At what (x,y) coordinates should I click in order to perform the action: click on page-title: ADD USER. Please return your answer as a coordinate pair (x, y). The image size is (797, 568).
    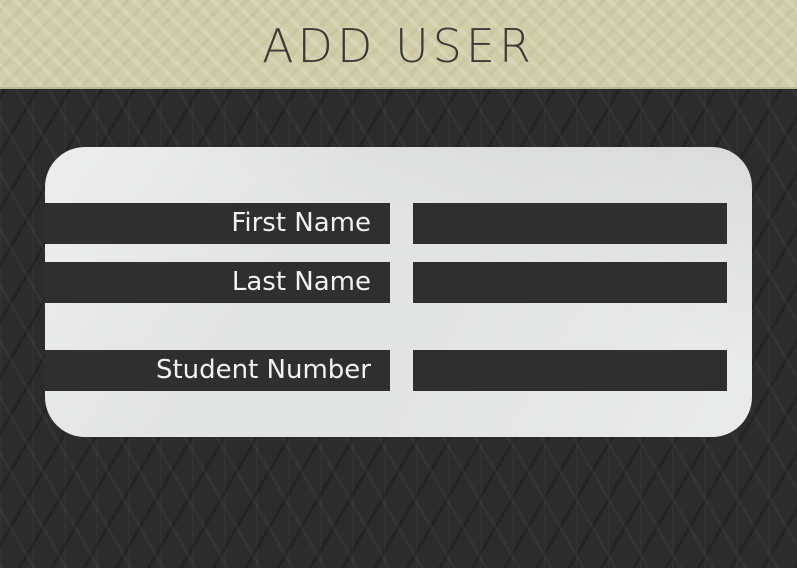
    Looking at the image, I should click on (398, 46).